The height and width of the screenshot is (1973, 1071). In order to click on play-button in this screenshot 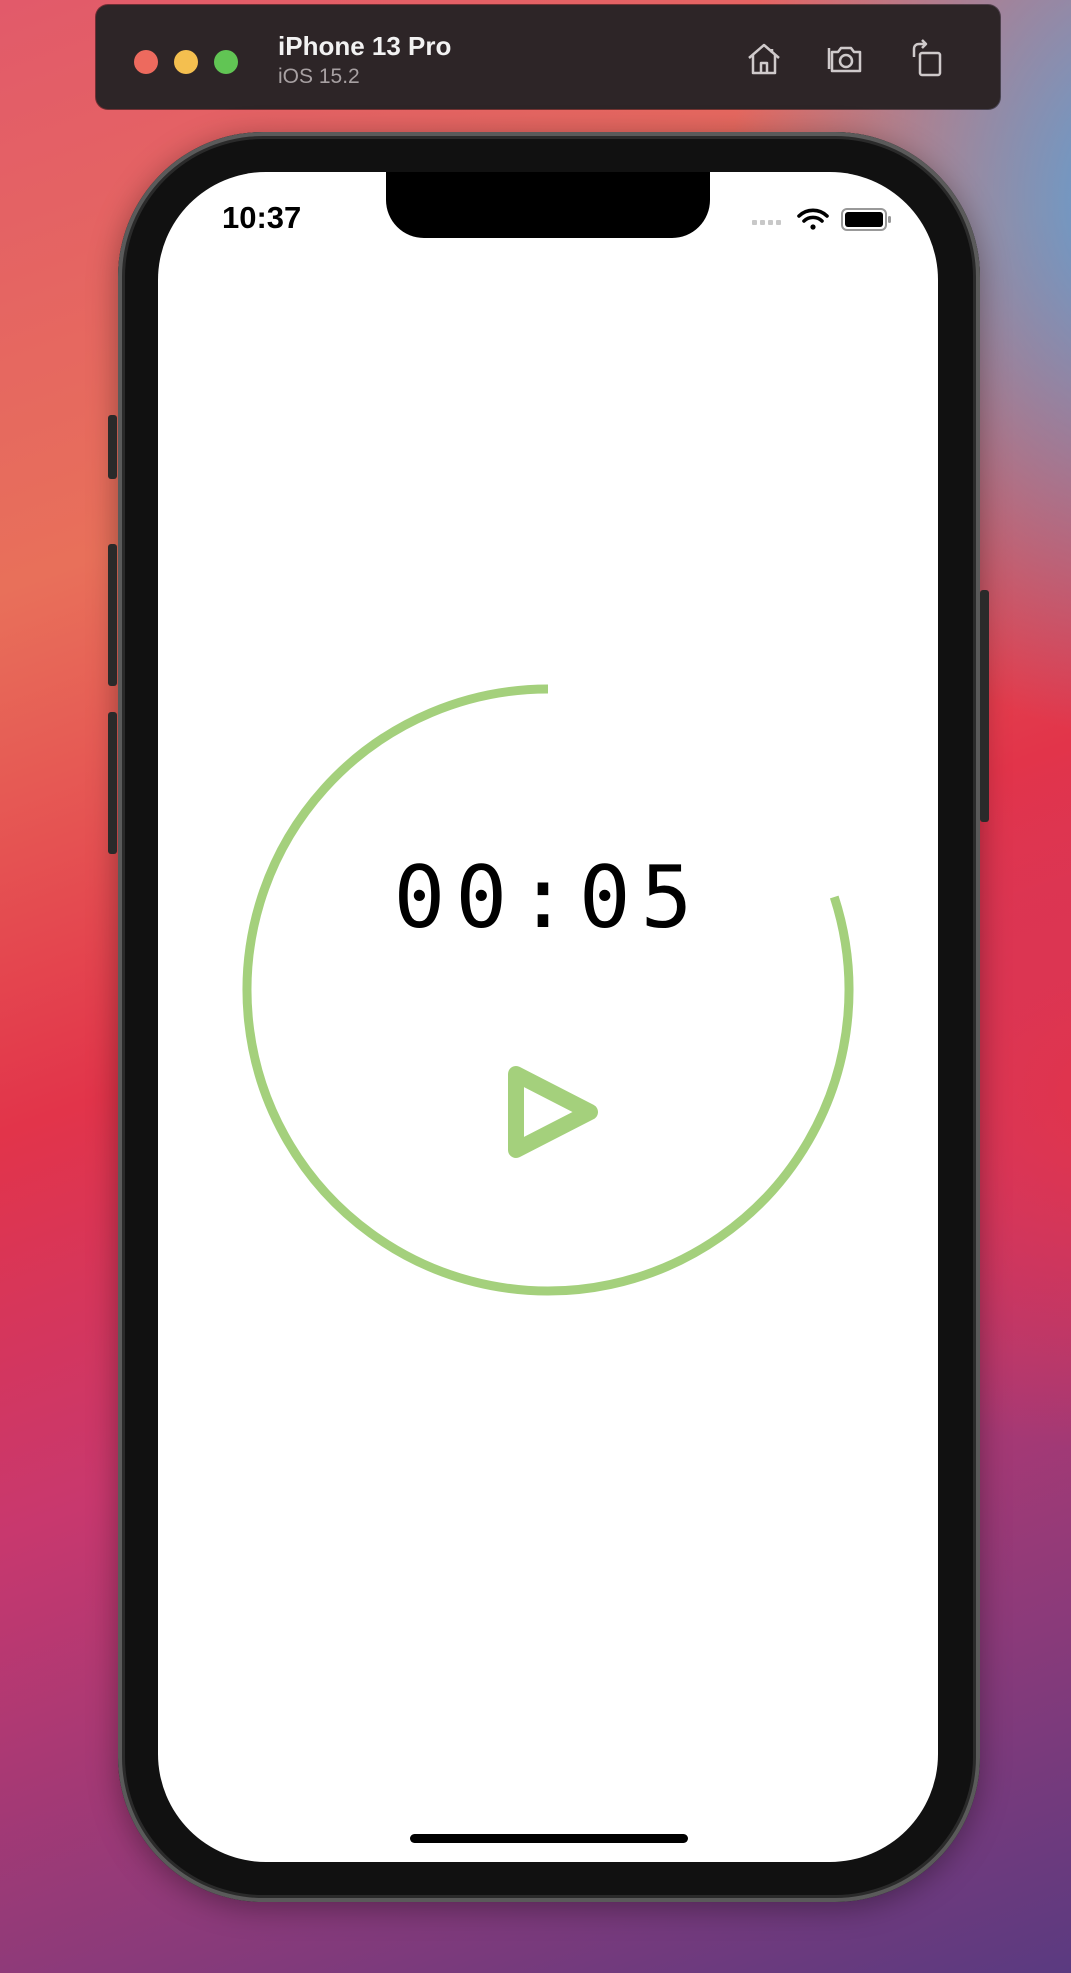, I will do `click(553, 1112)`.